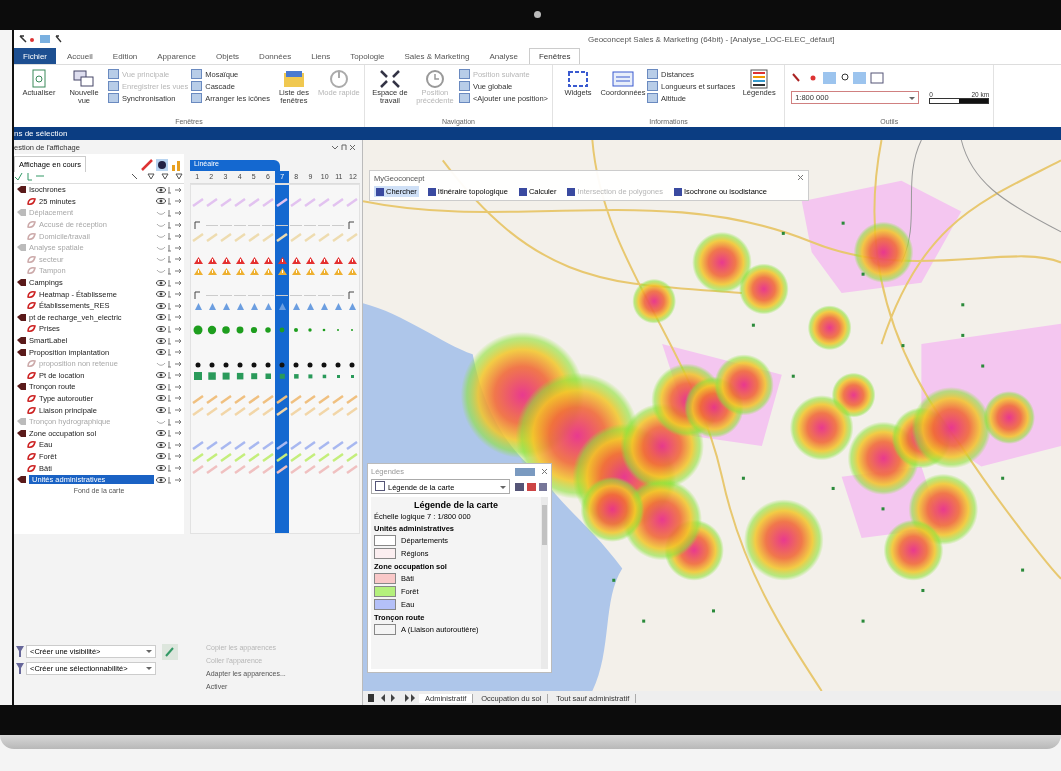  Describe the element at coordinates (577, 79) in the screenshot. I see `frame-icon` at that location.